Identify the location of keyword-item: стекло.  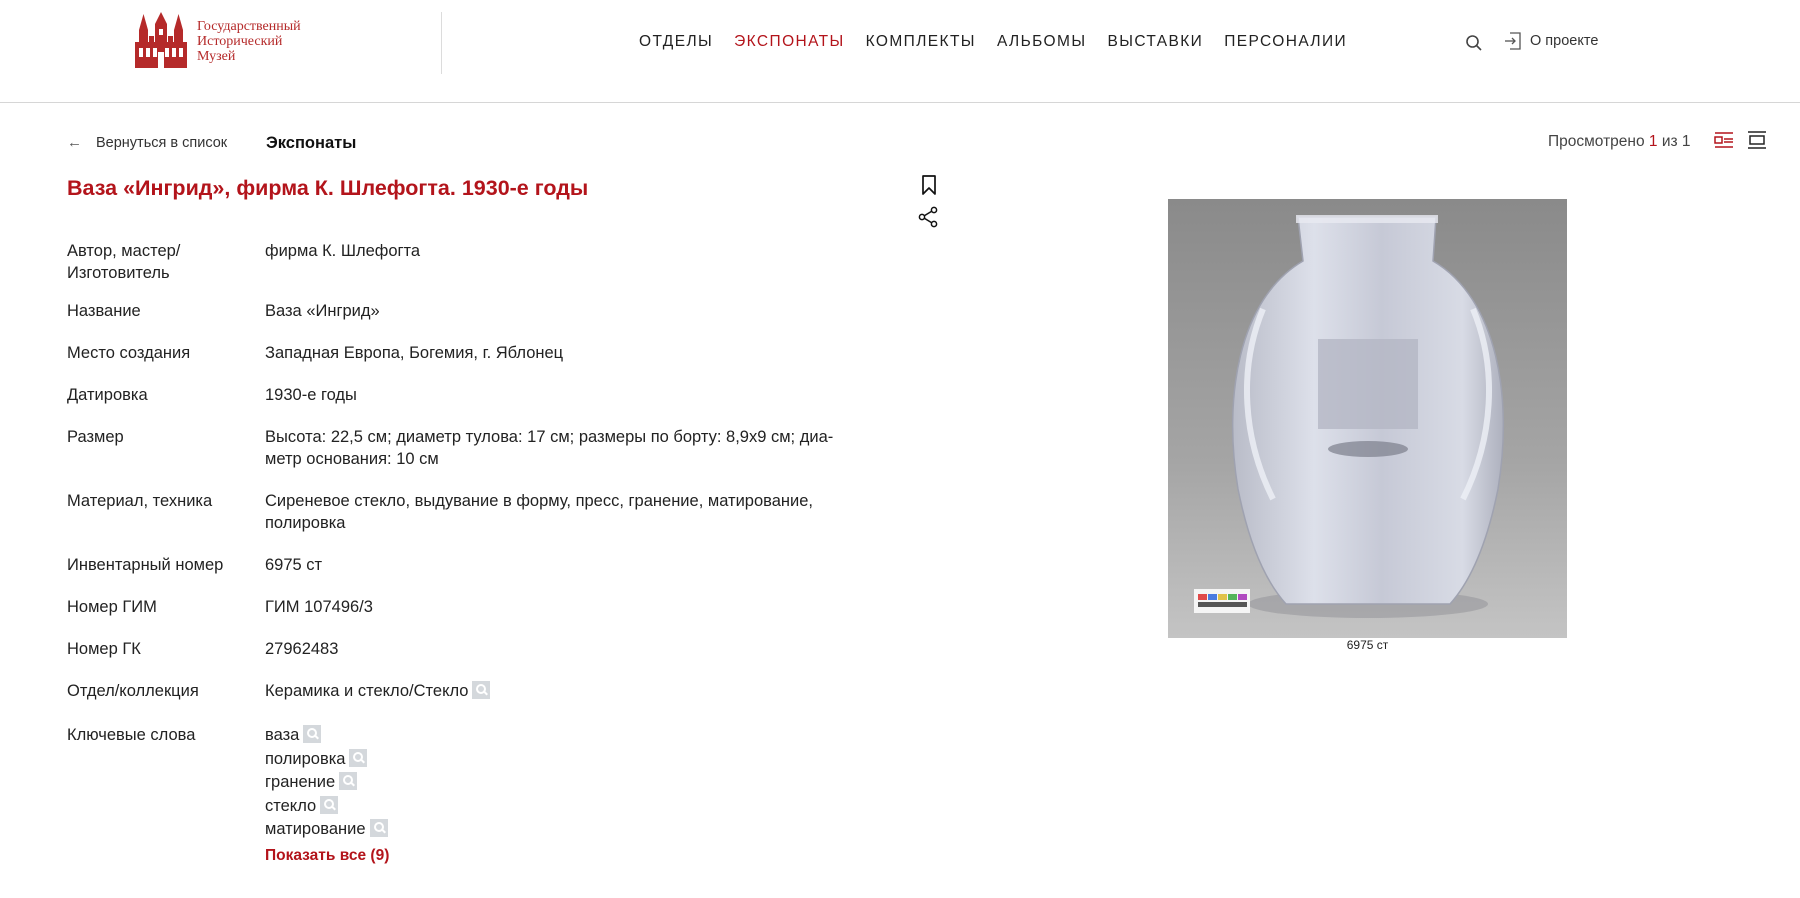
(580, 807).